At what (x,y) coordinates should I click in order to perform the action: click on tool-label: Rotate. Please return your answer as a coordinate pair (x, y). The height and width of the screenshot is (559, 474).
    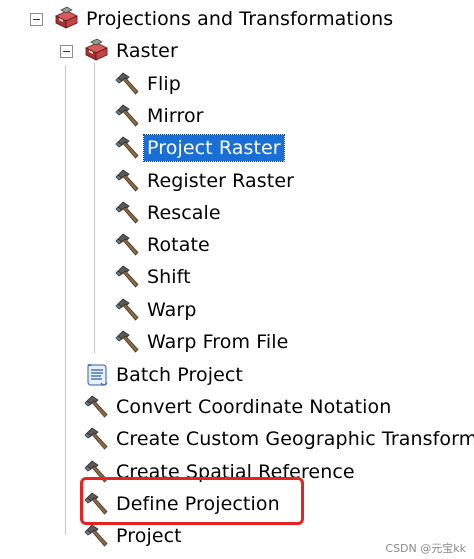
    Looking at the image, I should click on (178, 245).